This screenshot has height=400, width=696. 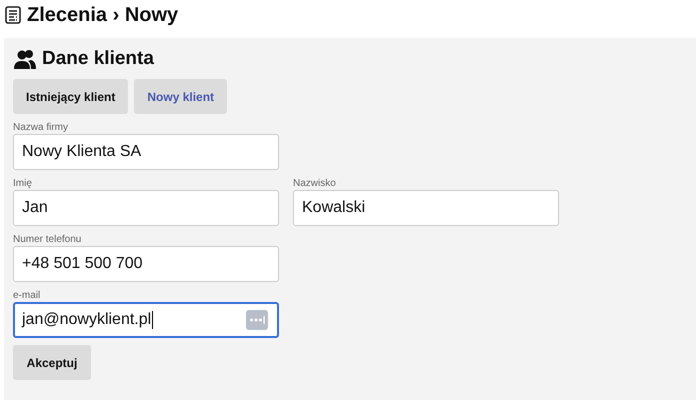 What do you see at coordinates (146, 152) in the screenshot?
I see `input-field: Nowy Klienta SA` at bounding box center [146, 152].